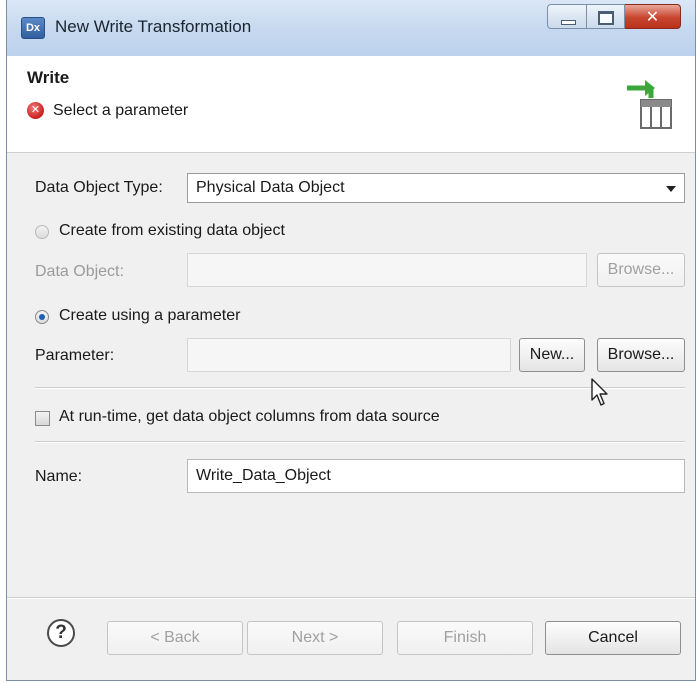 The height and width of the screenshot is (683, 698). What do you see at coordinates (42, 317) in the screenshot?
I see `radio-create-parameter` at bounding box center [42, 317].